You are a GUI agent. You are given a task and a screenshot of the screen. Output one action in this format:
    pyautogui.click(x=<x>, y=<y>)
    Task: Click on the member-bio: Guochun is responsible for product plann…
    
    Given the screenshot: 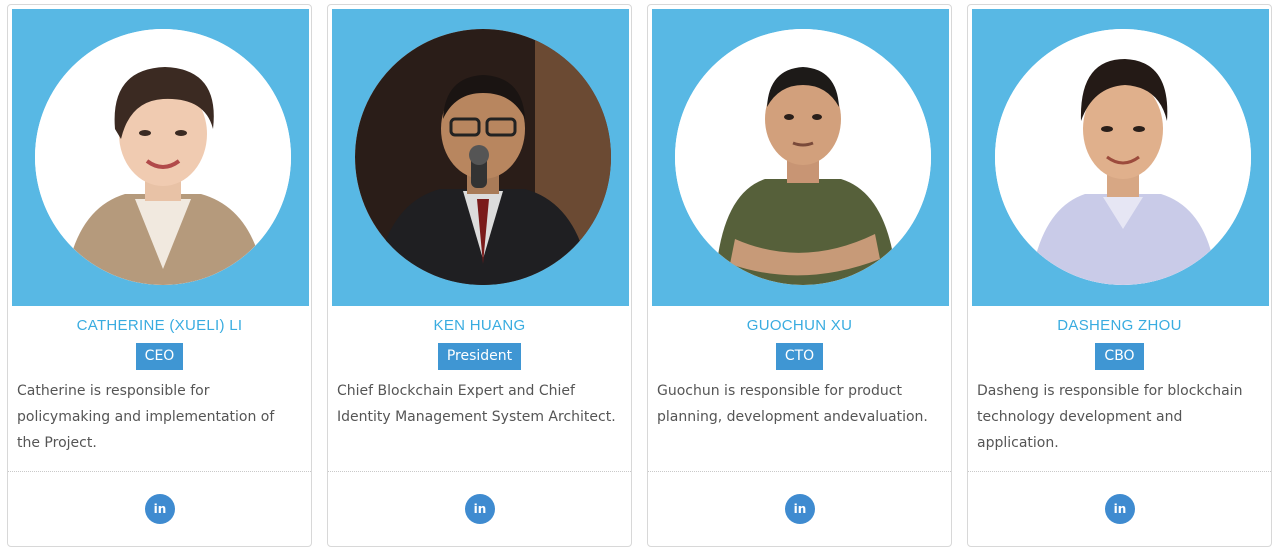 What is the action you would take?
    pyautogui.click(x=792, y=404)
    